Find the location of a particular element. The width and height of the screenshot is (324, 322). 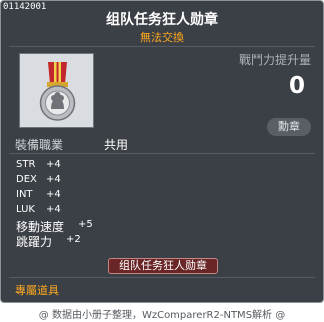

stat-value: +5 is located at coordinates (85, 224).